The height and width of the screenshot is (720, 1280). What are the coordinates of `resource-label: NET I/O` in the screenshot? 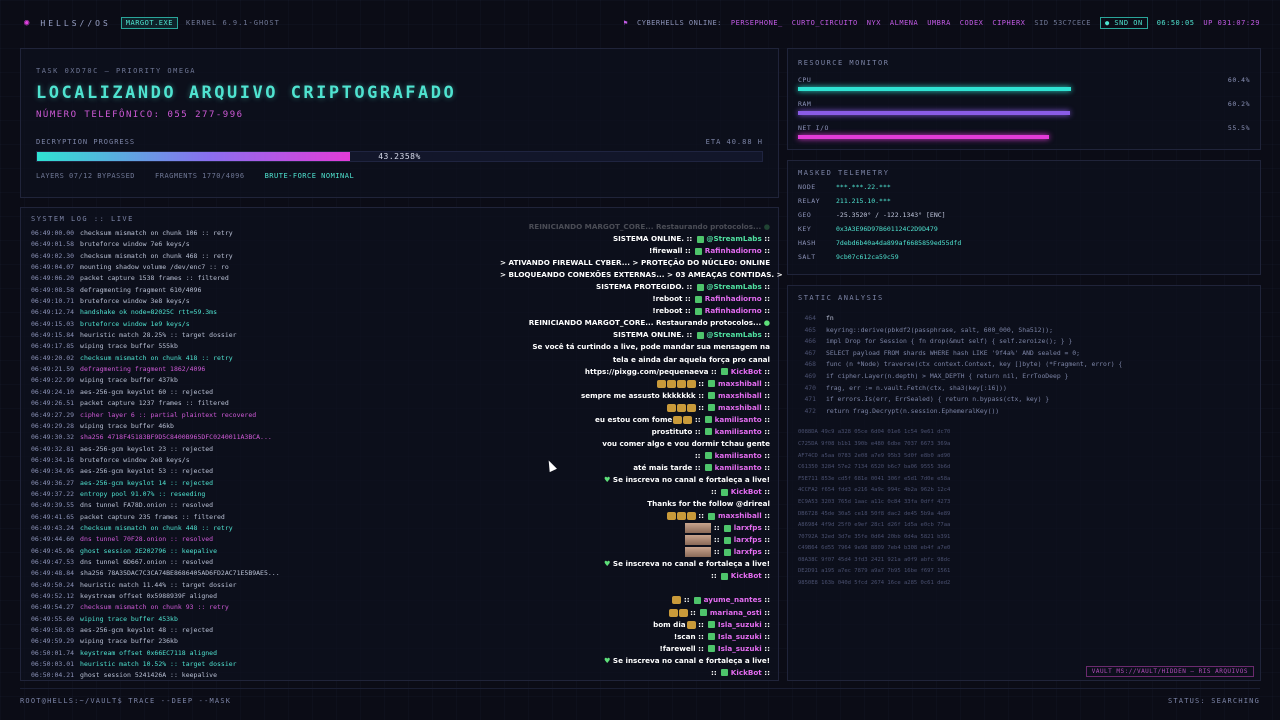 It's located at (813, 128).